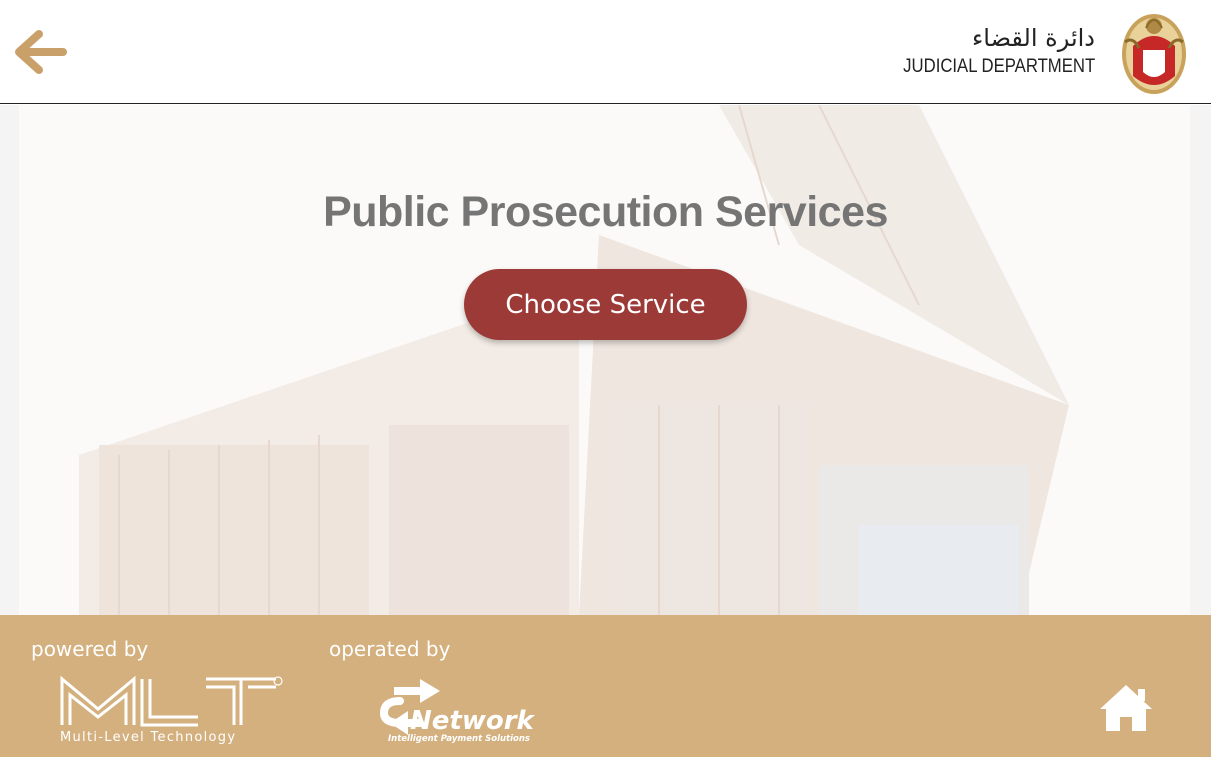 This screenshot has height=757, width=1211. What do you see at coordinates (1154, 54) in the screenshot?
I see `falcon-emblem-icon` at bounding box center [1154, 54].